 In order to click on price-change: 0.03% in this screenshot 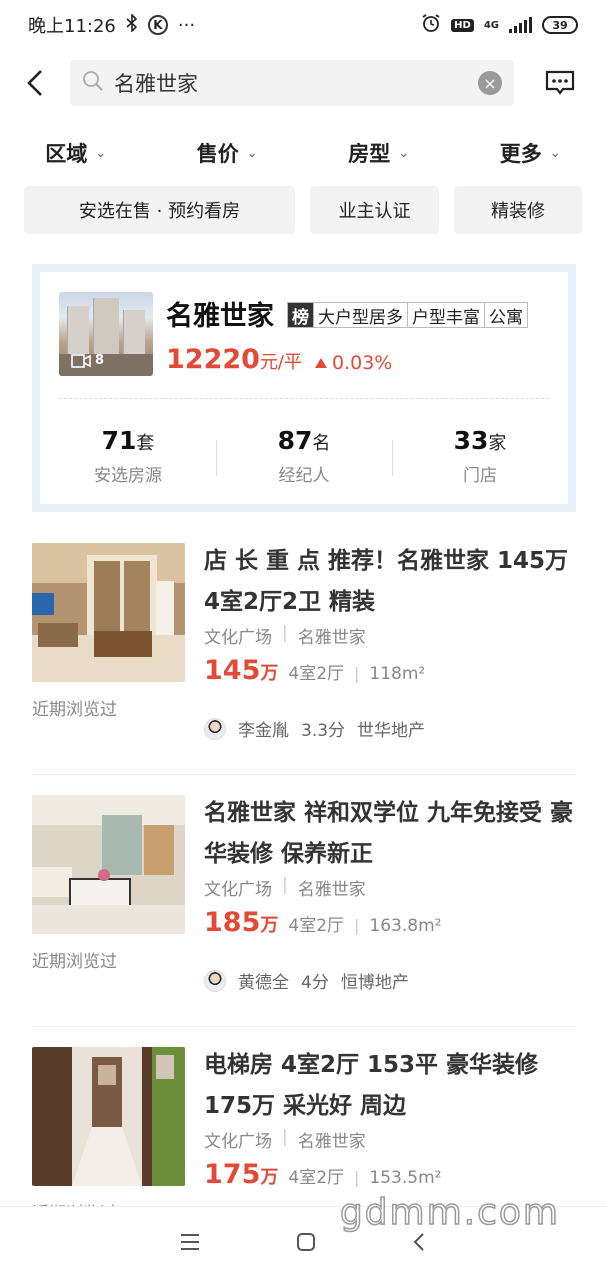, I will do `click(353, 363)`.